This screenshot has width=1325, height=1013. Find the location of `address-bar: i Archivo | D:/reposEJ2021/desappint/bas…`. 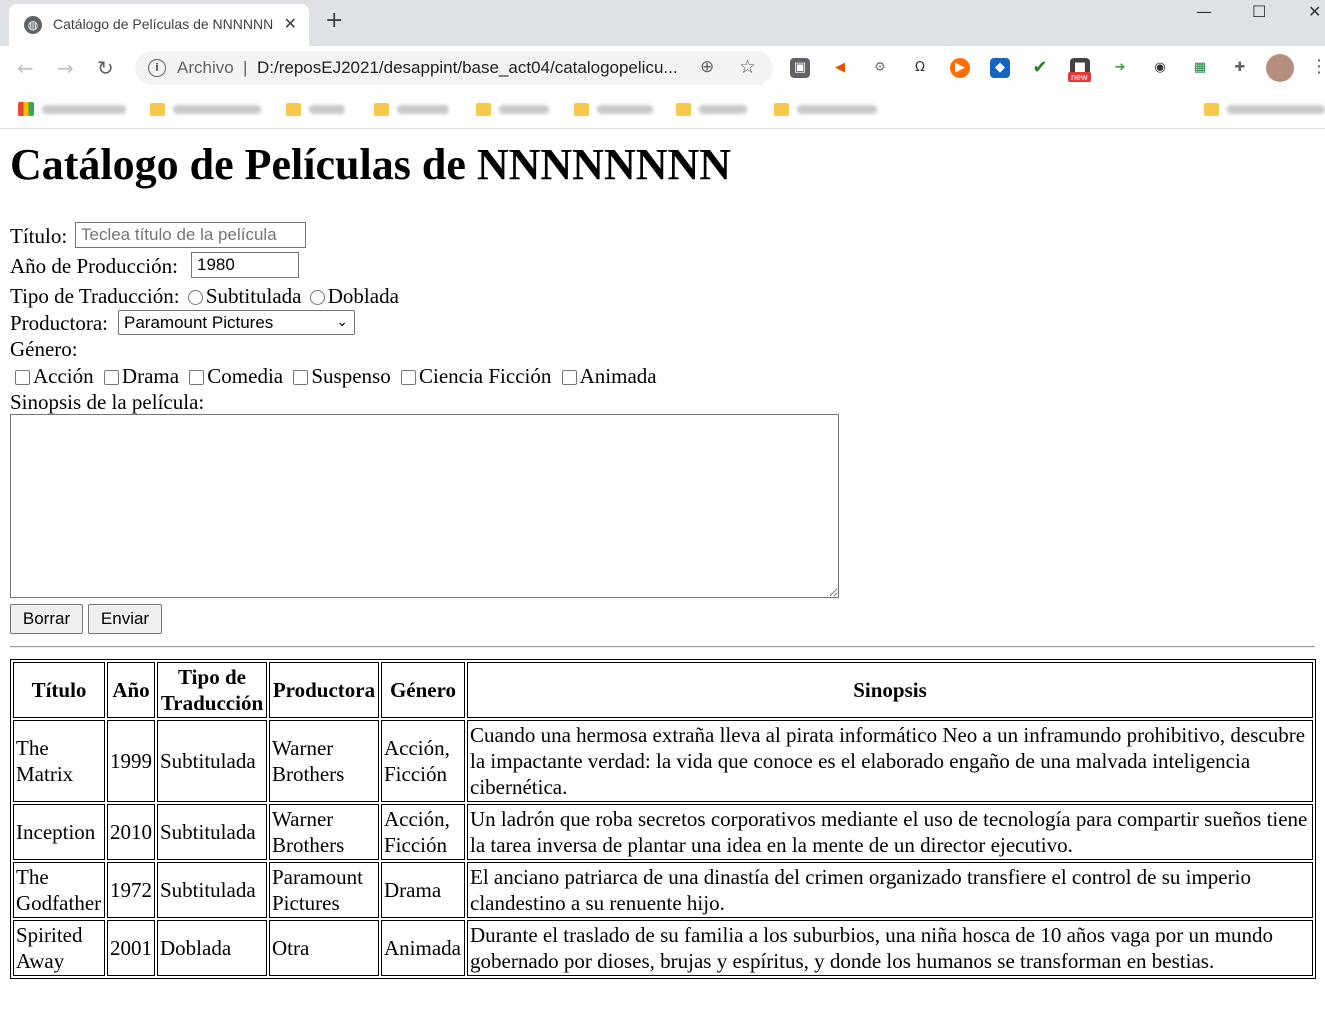

address-bar: i Archivo | D:/reposEJ2021/desappint/bas… is located at coordinates (454, 68).